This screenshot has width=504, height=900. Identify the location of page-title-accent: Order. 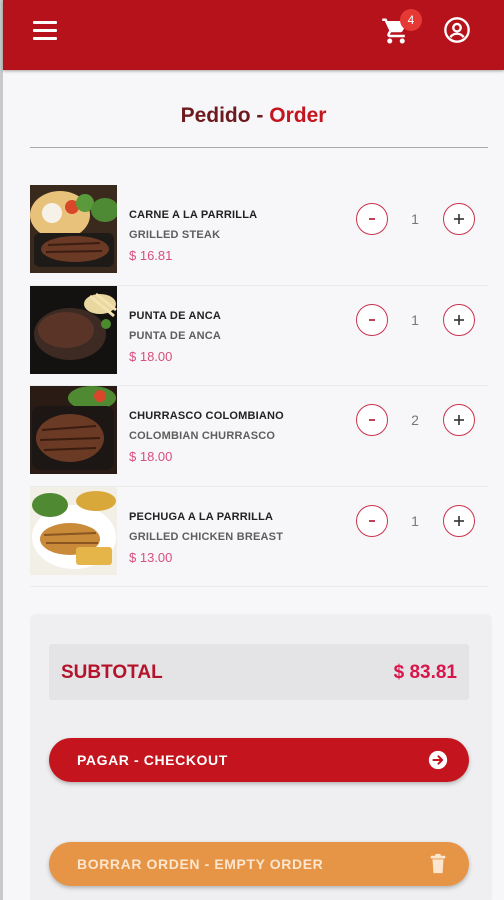
(298, 115).